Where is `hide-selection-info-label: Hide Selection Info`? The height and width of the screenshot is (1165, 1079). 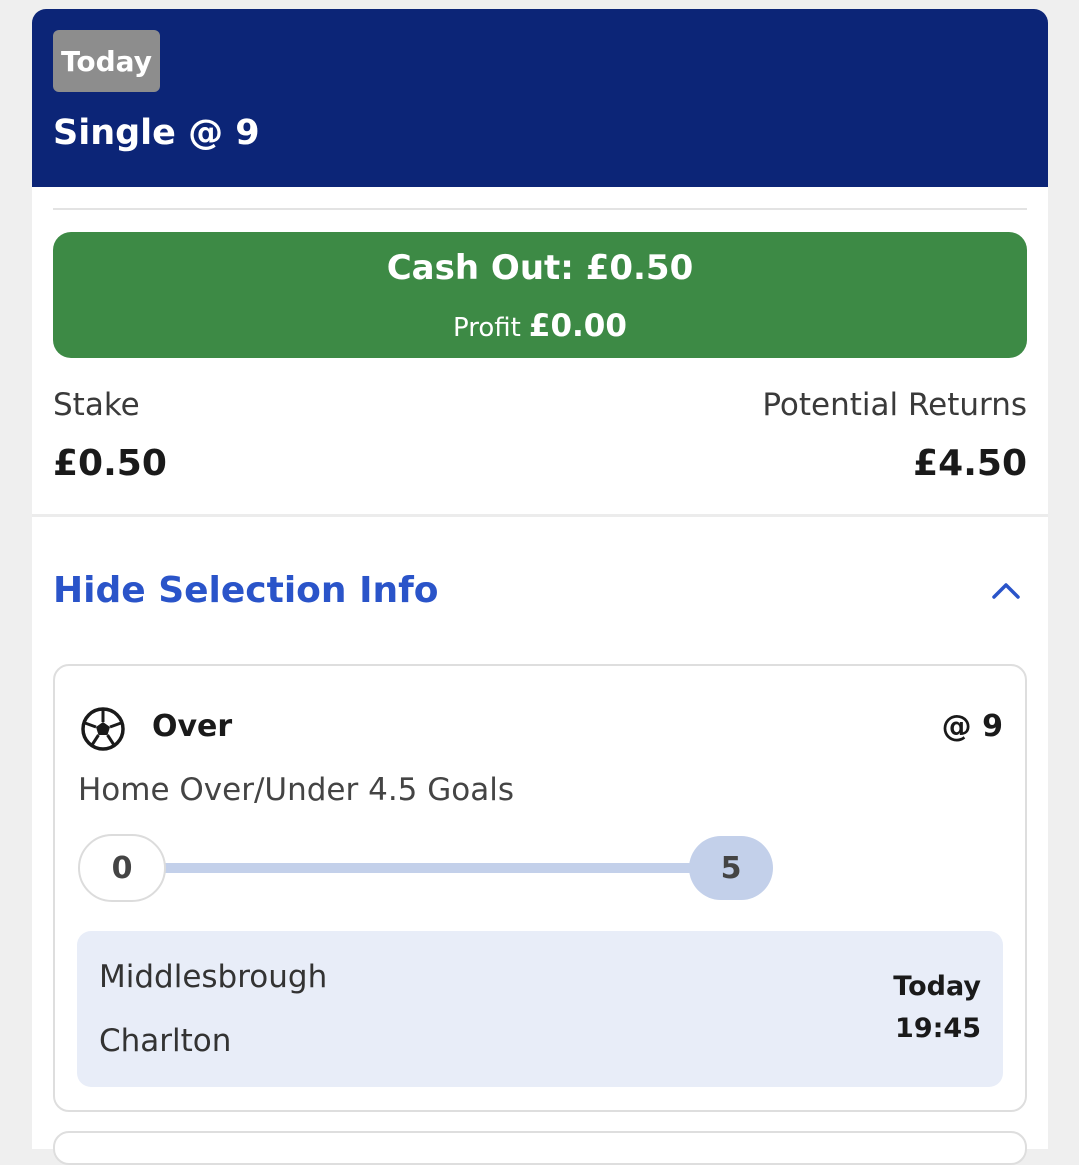
hide-selection-info-label: Hide Selection Info is located at coordinates (246, 590).